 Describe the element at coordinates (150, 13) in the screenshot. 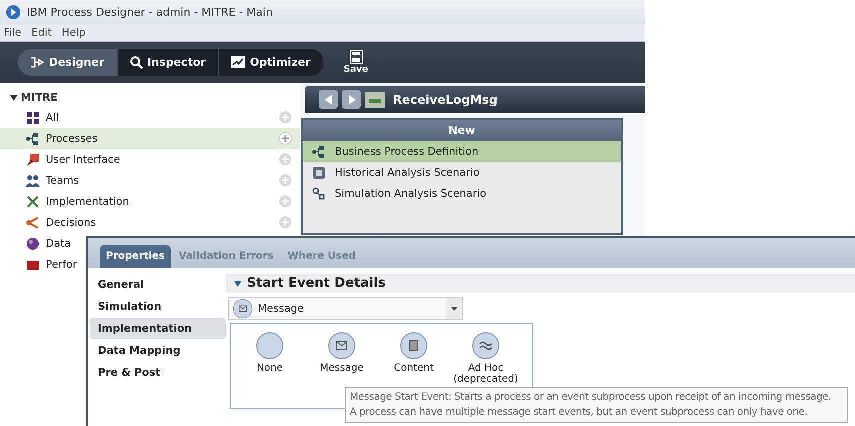

I see `window-title: IBM Process Designer - admin - MITRE - Main` at that location.